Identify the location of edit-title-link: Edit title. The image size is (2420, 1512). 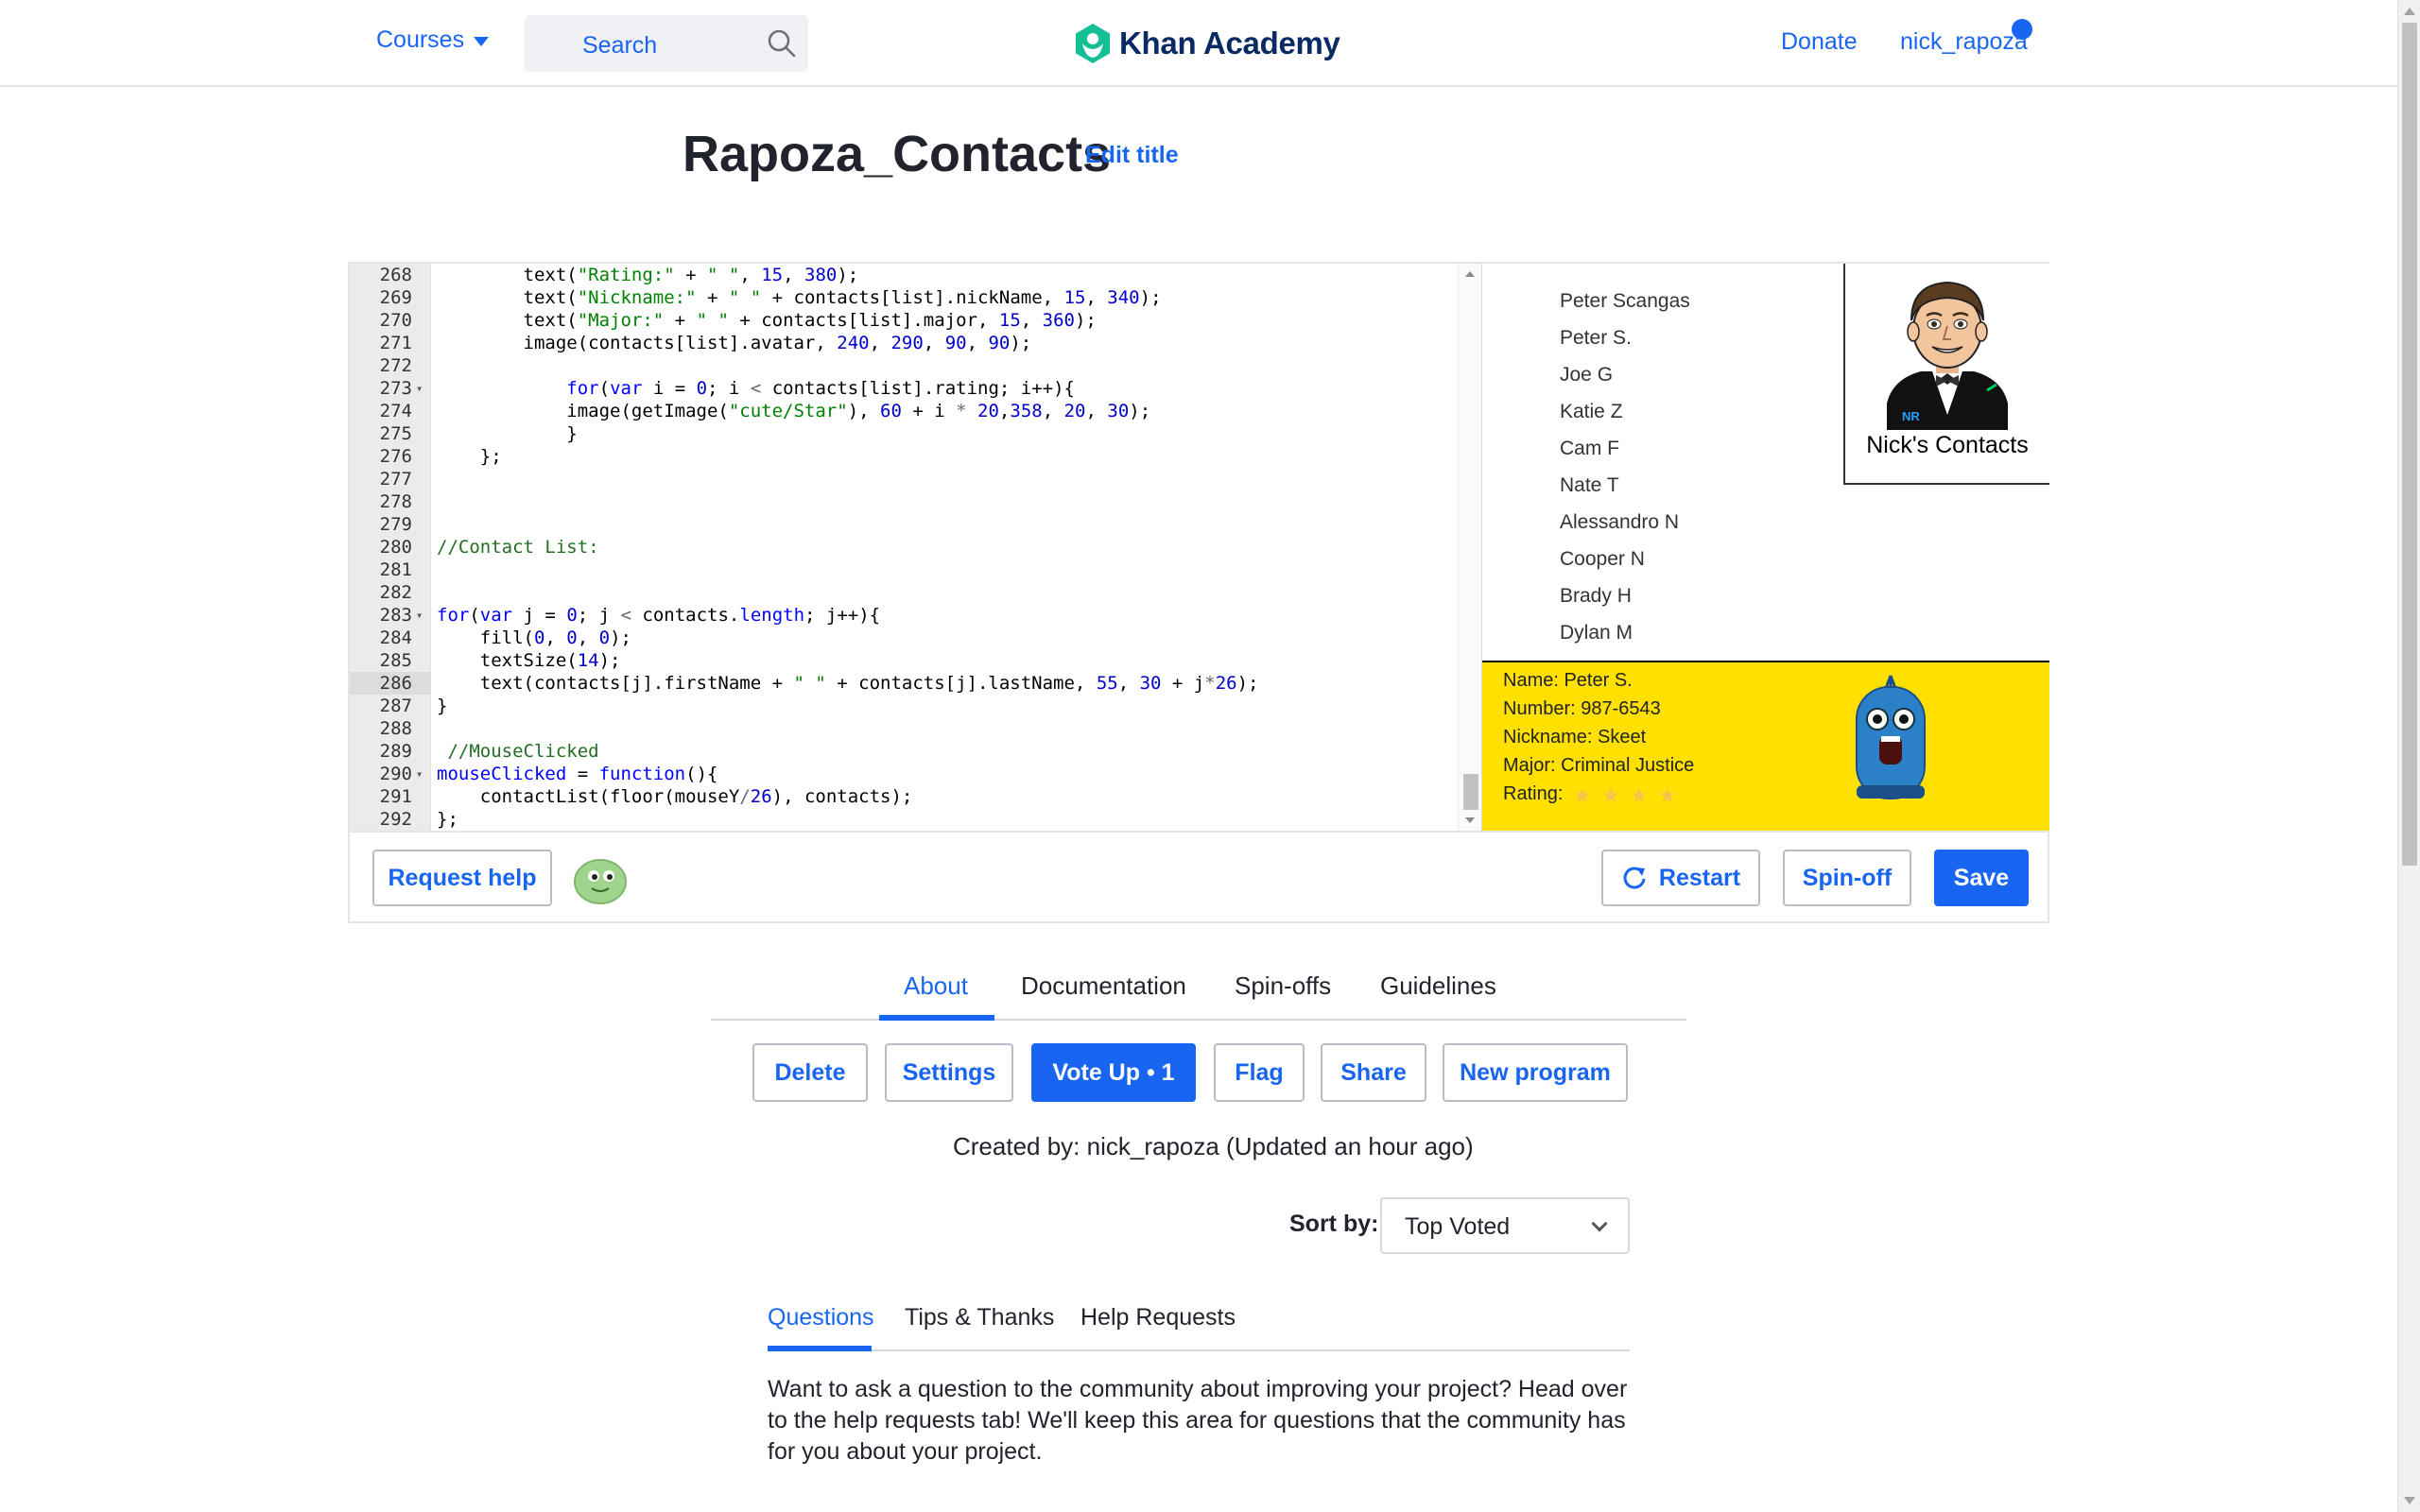
(1132, 155).